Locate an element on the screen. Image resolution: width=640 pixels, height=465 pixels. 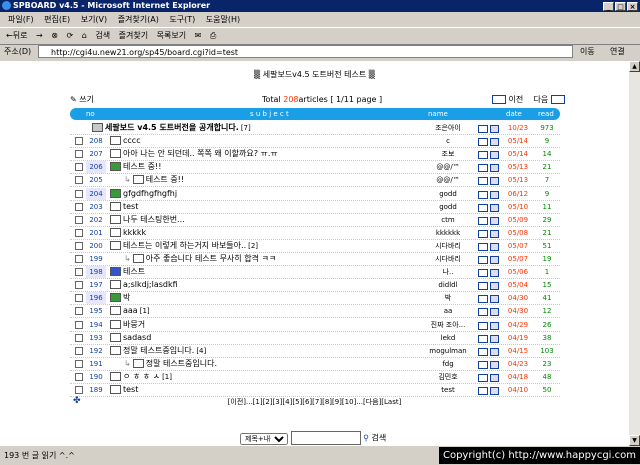
scroll-down-icon: ▼ is located at coordinates (634, 440).